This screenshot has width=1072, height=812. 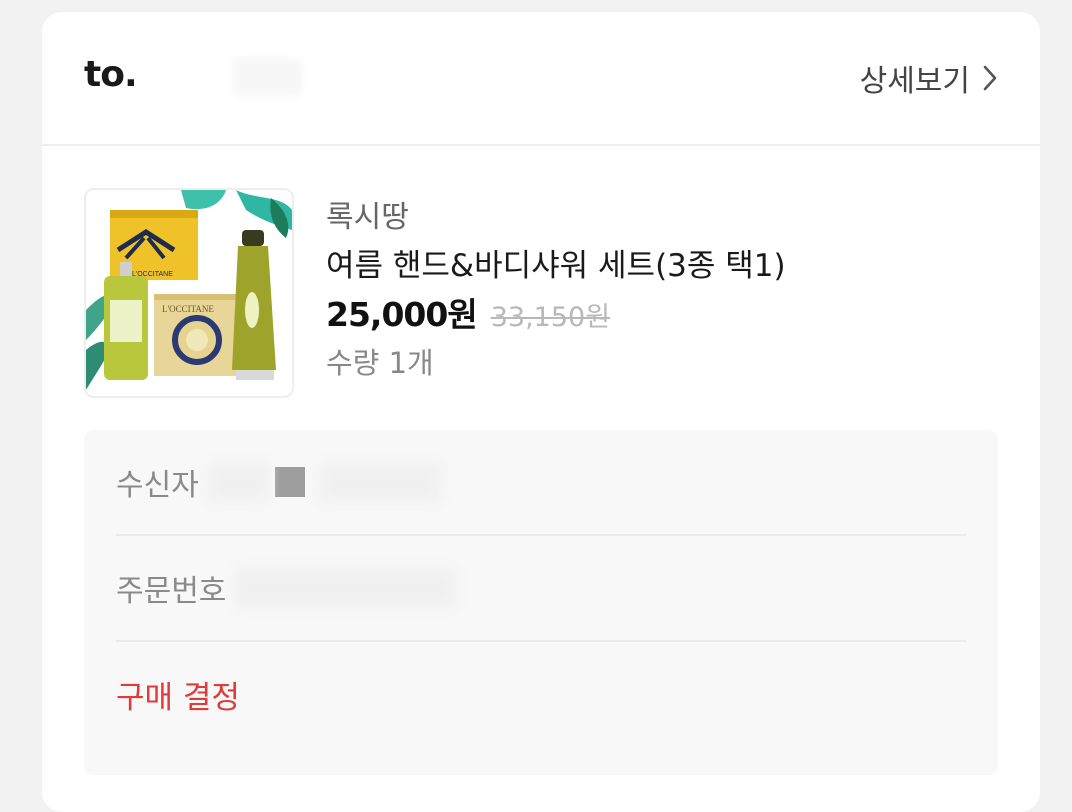 I want to click on product-quantity: 수량 1개, so click(x=380, y=363).